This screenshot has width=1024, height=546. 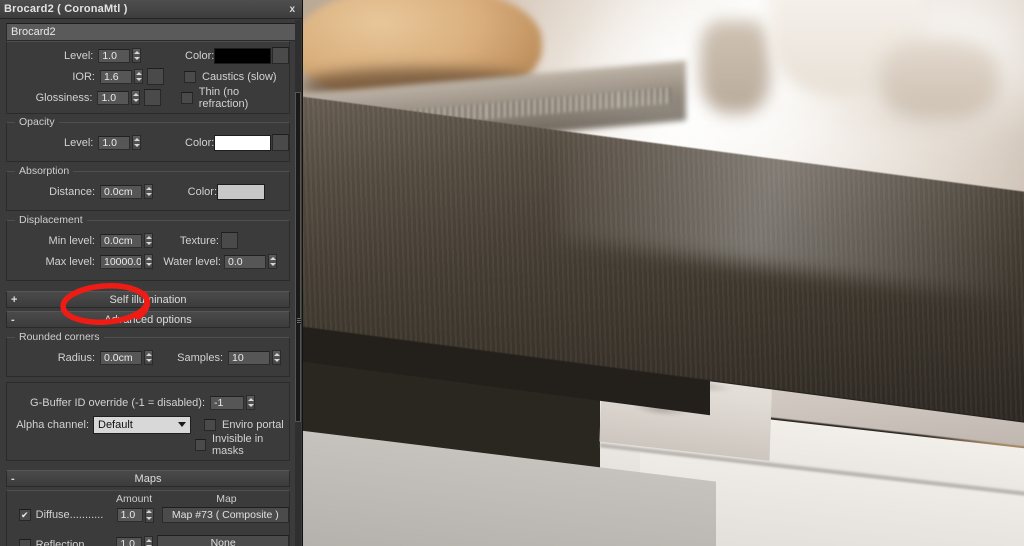 What do you see at coordinates (200, 445) in the screenshot?
I see `invisible-in-masks-checkbox` at bounding box center [200, 445].